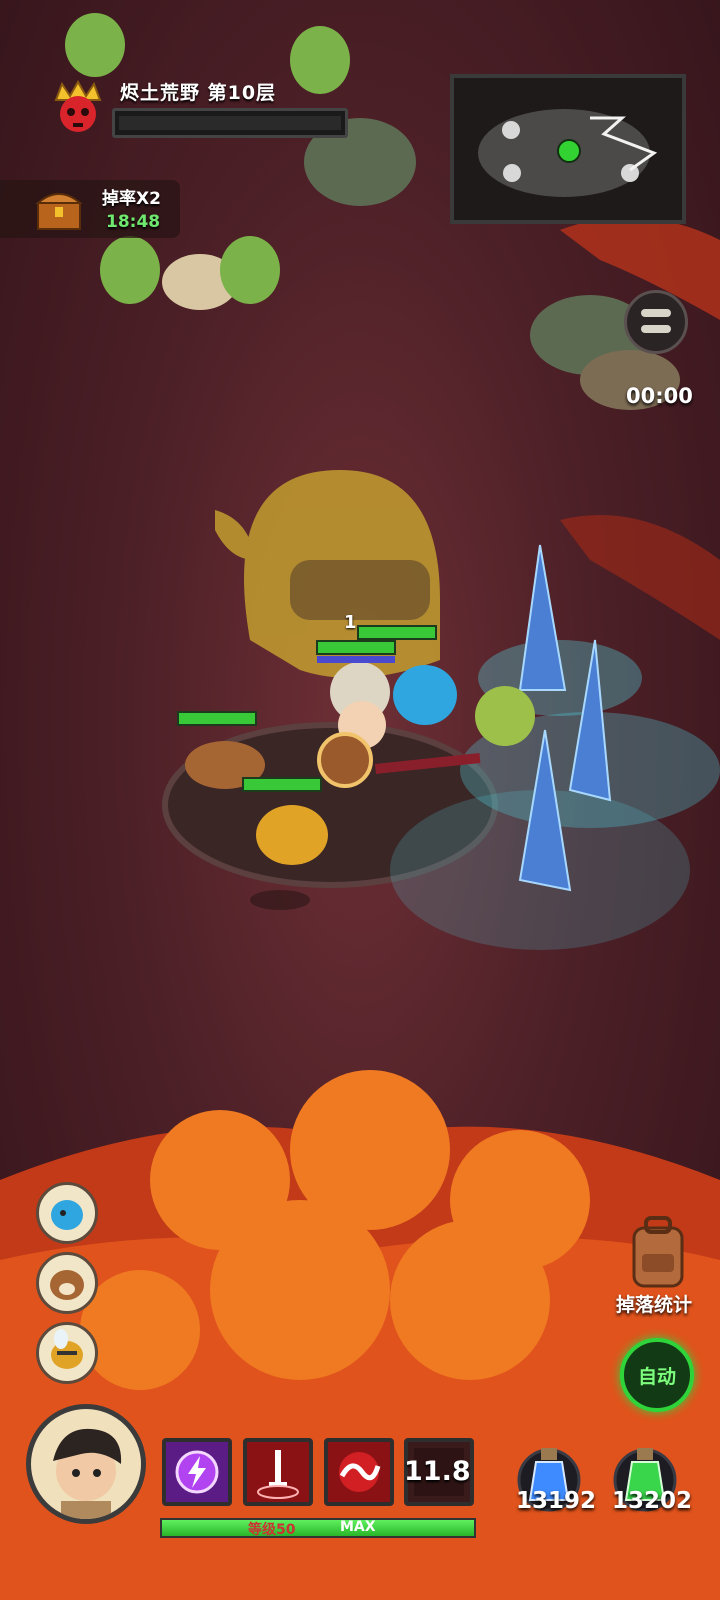 The width and height of the screenshot is (720, 1600). What do you see at coordinates (131, 199) in the screenshot?
I see `drop-rate-label: 掉率X2` at bounding box center [131, 199].